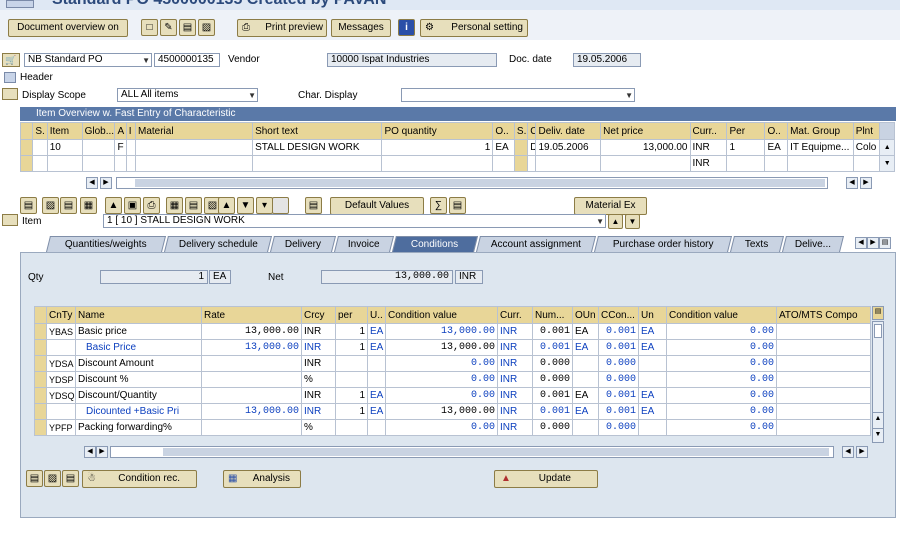 This screenshot has height=541, width=900. I want to click on header-expand-icon, so click(10, 77).